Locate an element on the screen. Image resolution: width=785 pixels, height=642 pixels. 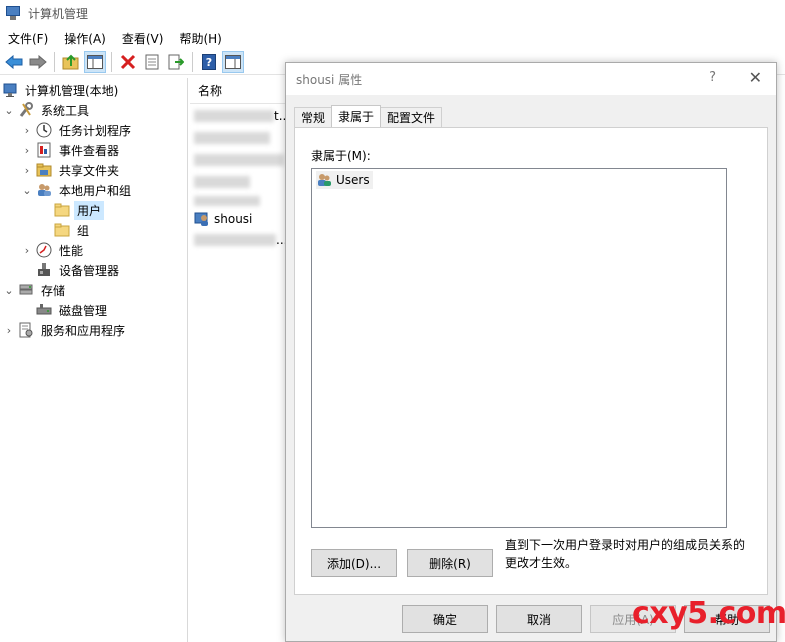
storage-icon is located at coordinates (26, 290).